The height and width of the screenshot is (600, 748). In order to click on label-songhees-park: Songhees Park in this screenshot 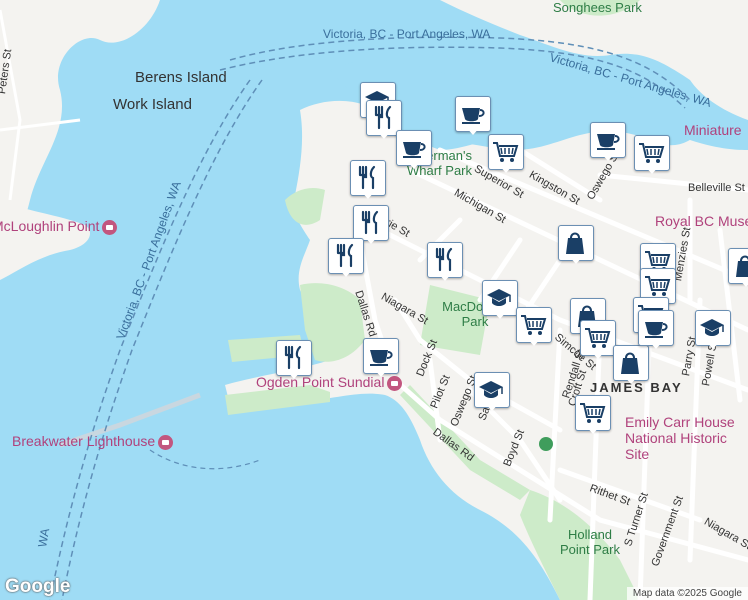, I will do `click(597, 7)`.